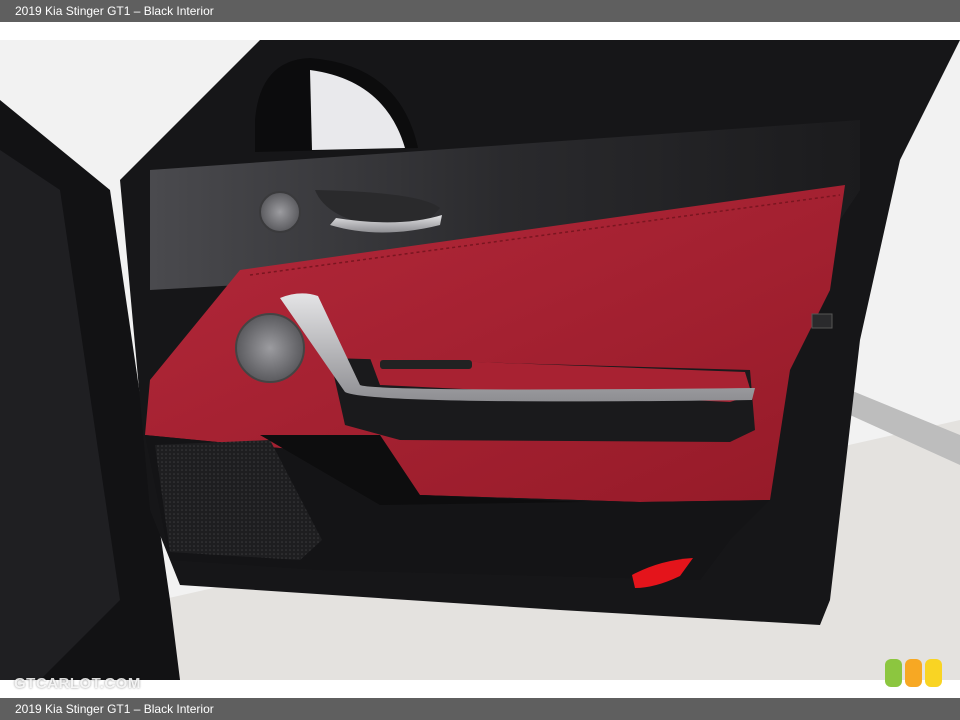 The width and height of the screenshot is (960, 720). I want to click on upper-tweeter, so click(280, 212).